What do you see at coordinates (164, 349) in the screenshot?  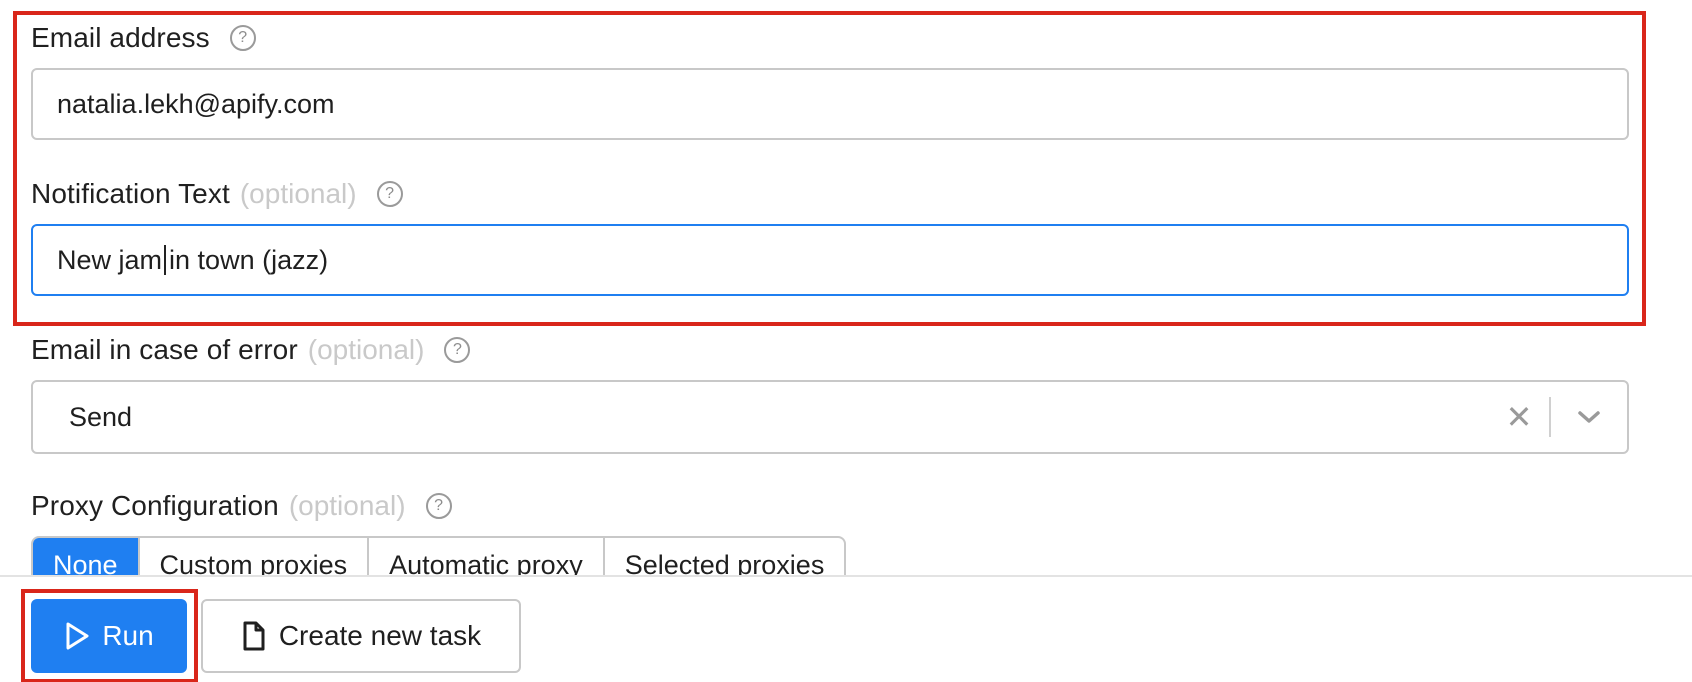 I see `error-email-label: Email in case of error` at bounding box center [164, 349].